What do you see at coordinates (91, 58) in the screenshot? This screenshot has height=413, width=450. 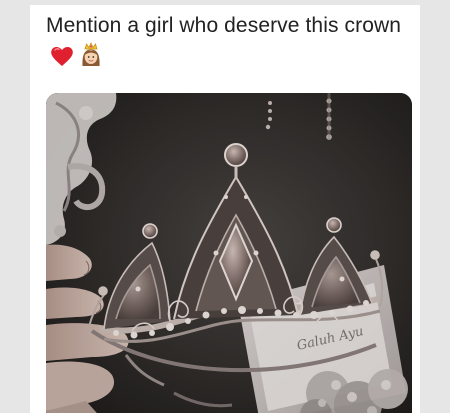 I see `princess-icon` at bounding box center [91, 58].